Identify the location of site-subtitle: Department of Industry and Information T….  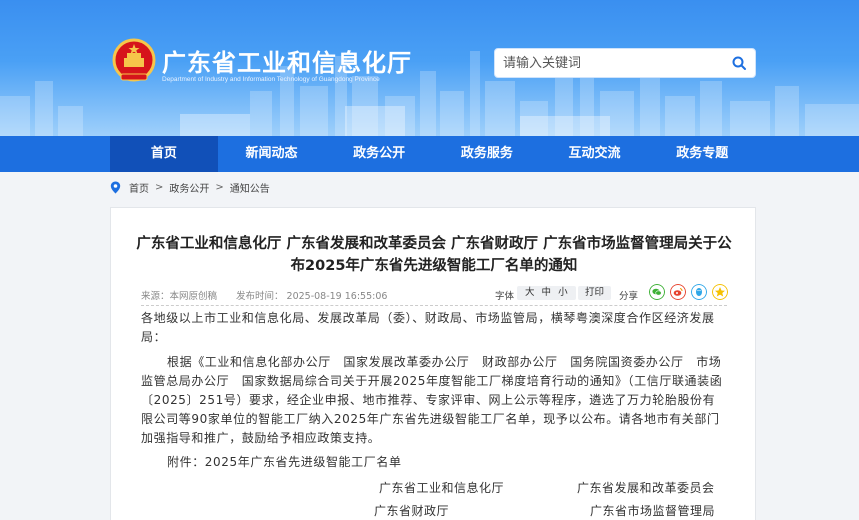
(271, 79).